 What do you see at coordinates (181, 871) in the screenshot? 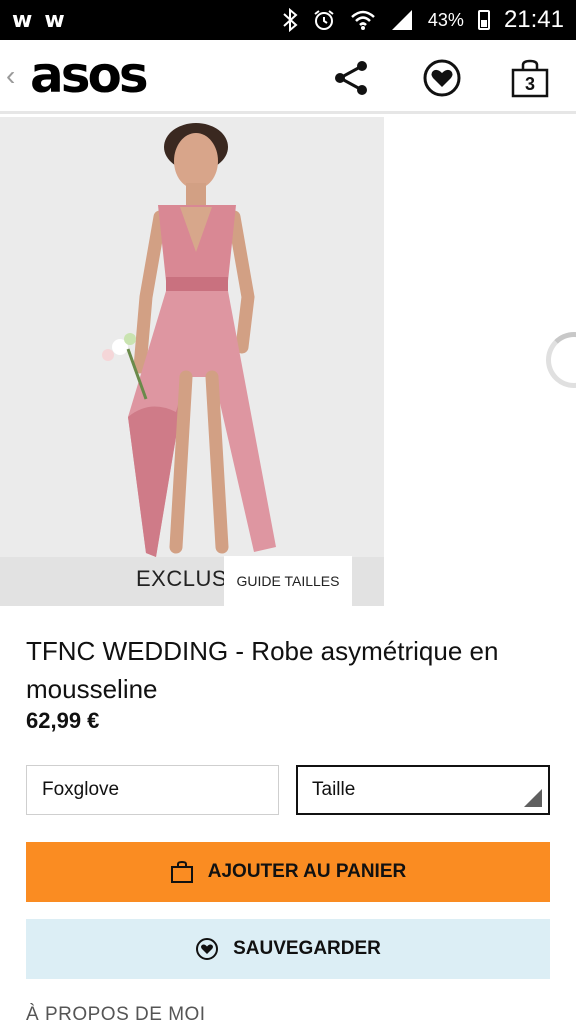
I see `bag-icon` at bounding box center [181, 871].